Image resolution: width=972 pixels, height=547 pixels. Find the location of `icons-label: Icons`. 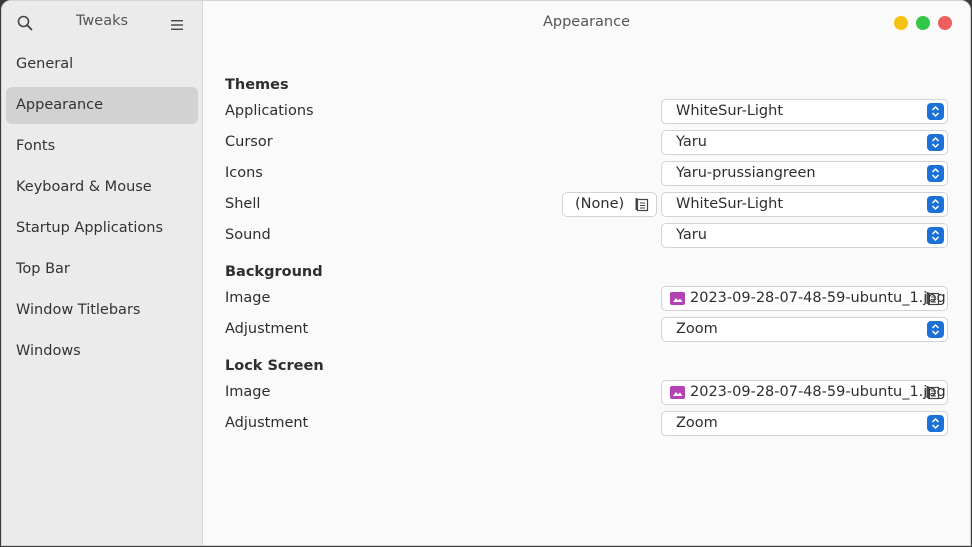

icons-label: Icons is located at coordinates (244, 173).